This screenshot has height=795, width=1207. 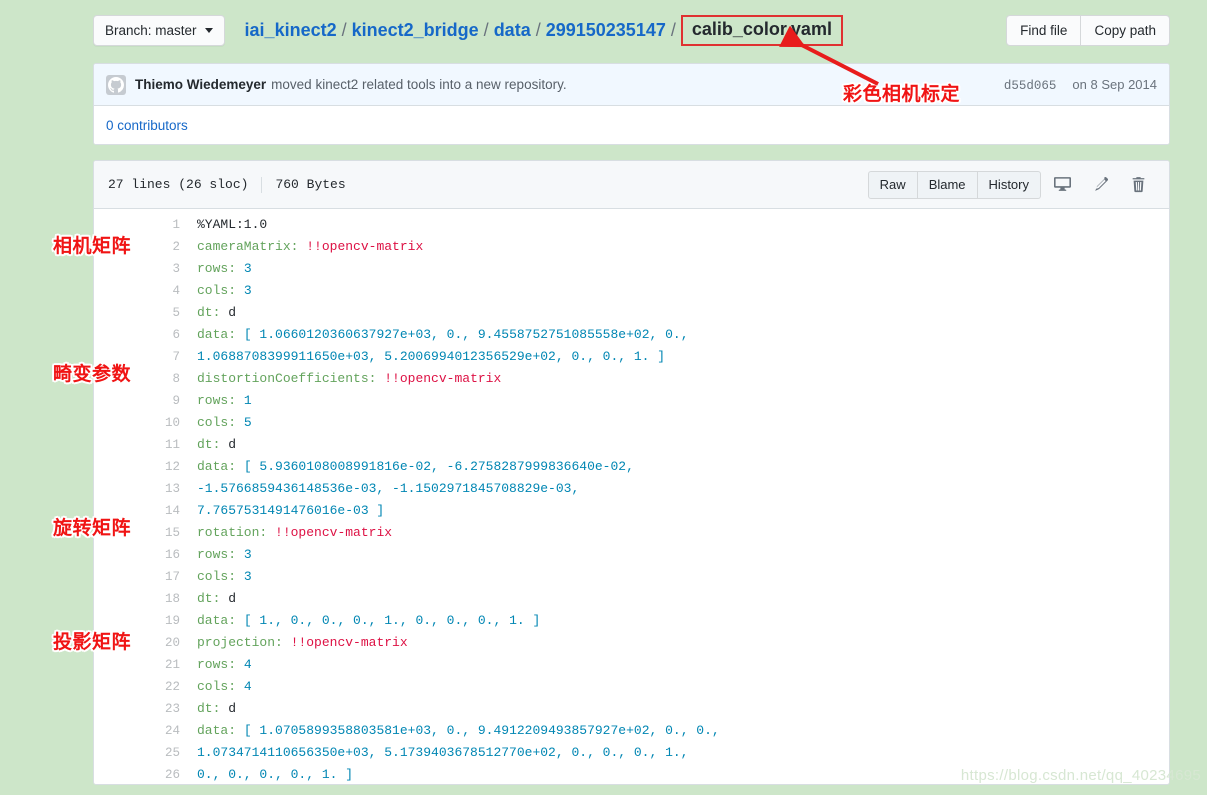 What do you see at coordinates (892, 184) in the screenshot?
I see `raw-button: Raw` at bounding box center [892, 184].